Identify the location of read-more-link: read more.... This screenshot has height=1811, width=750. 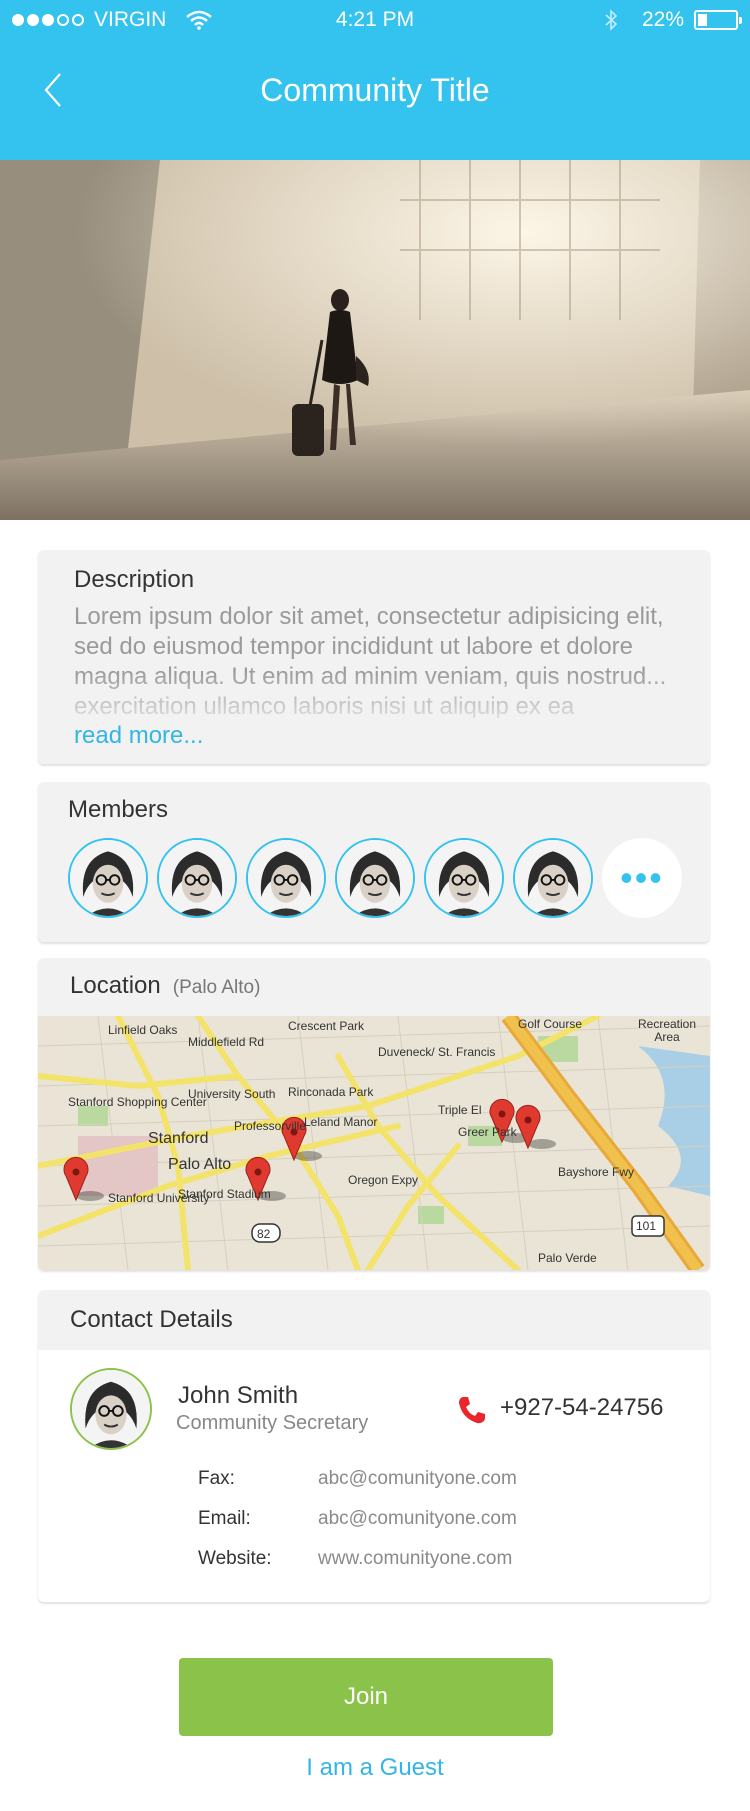
(138, 736).